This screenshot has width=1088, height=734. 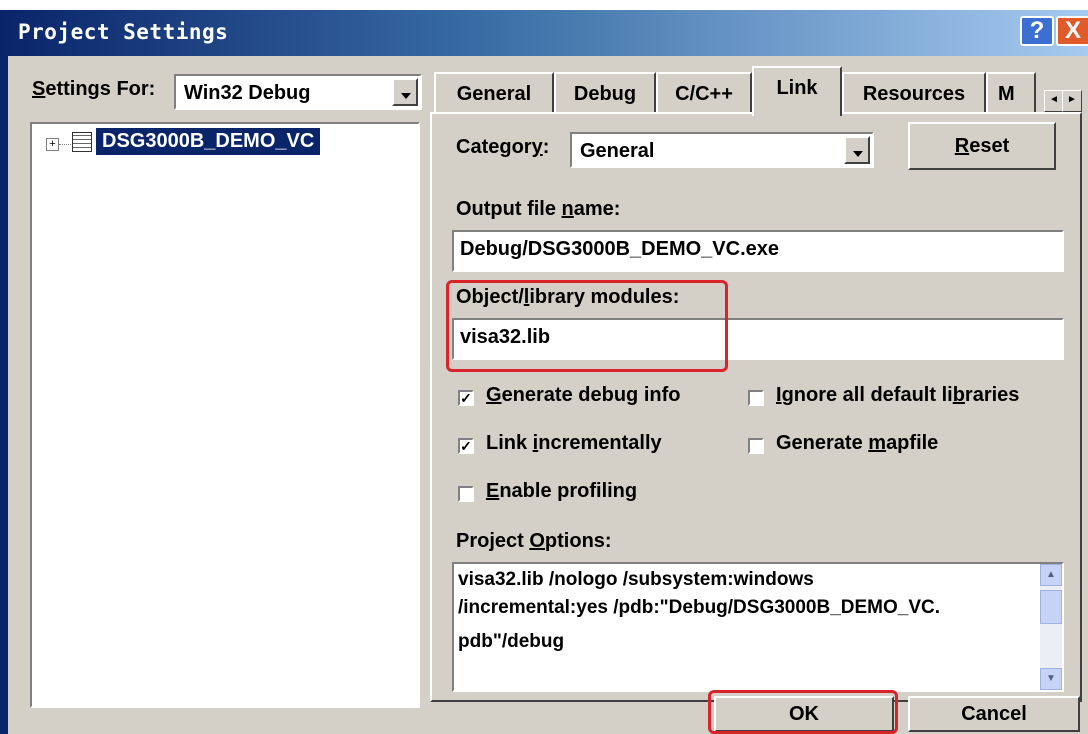 I want to click on category-dropdown: General, so click(x=722, y=150).